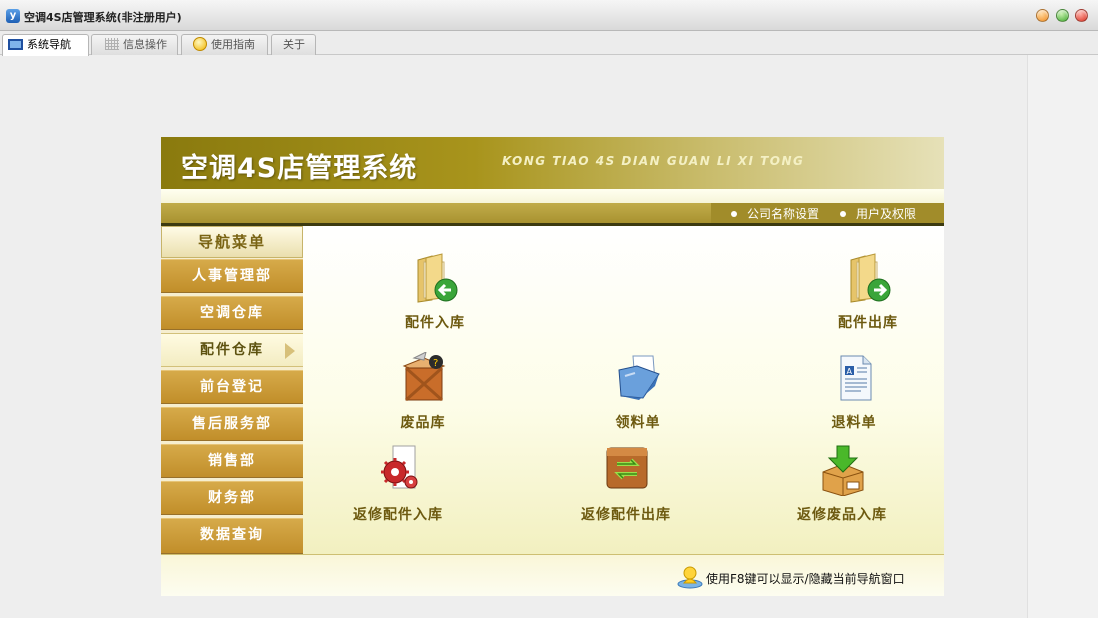 The height and width of the screenshot is (618, 1098). What do you see at coordinates (627, 468) in the screenshot?
I see `recycle-box-icon` at bounding box center [627, 468].